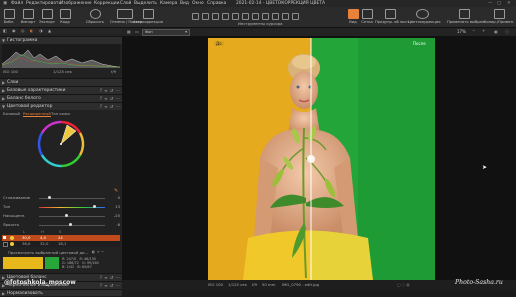  I want to click on import-icon, so click(28, 14).